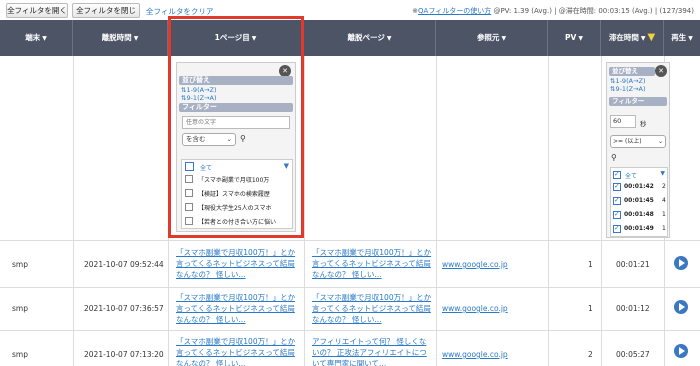 The image size is (700, 366). What do you see at coordinates (664, 200) in the screenshot?
I see `option-count: 4` at bounding box center [664, 200].